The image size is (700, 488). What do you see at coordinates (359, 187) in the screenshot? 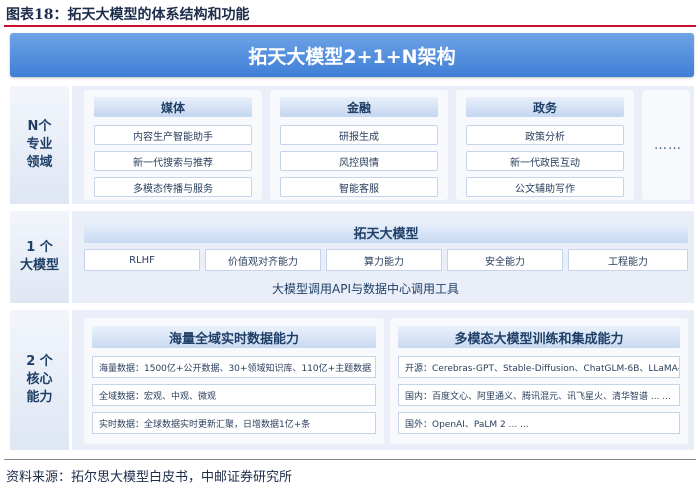
I see `domain-item: 智能客服` at bounding box center [359, 187].